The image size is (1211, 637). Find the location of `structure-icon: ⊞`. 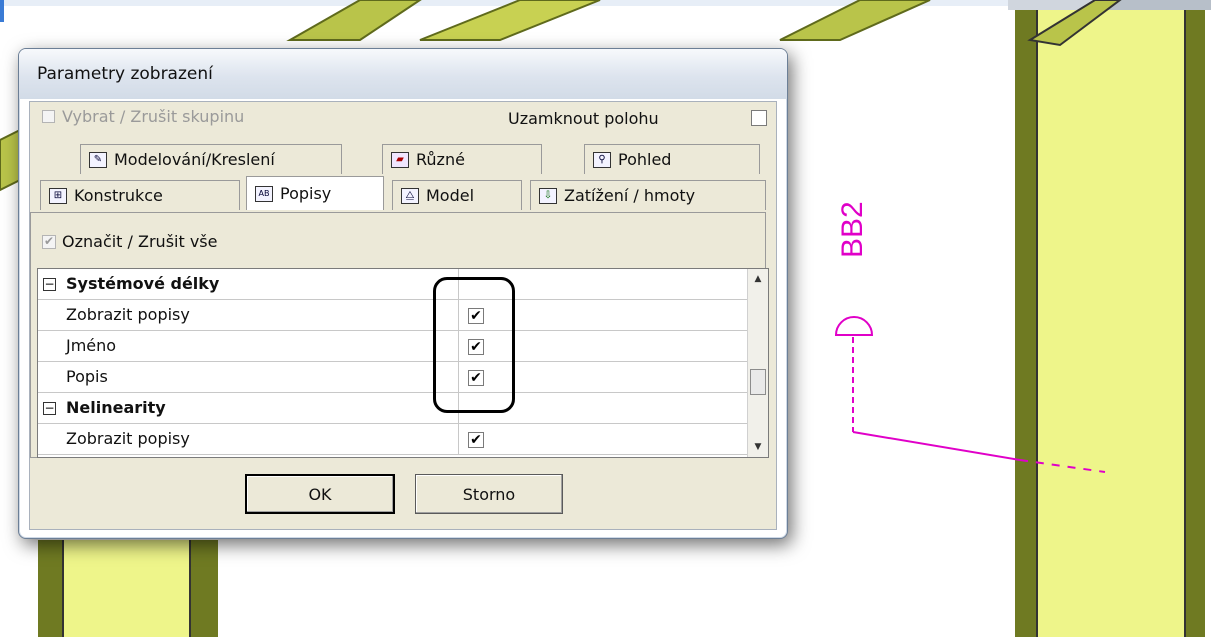

structure-icon: ⊞ is located at coordinates (58, 195).